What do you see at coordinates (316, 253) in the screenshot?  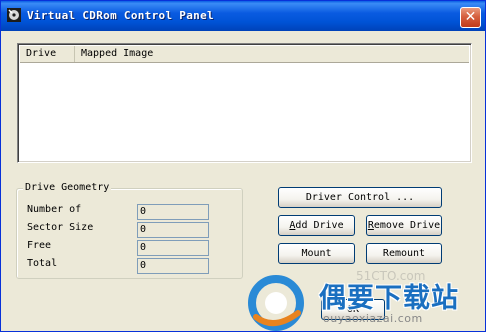 I see `mount-button: Mount` at bounding box center [316, 253].